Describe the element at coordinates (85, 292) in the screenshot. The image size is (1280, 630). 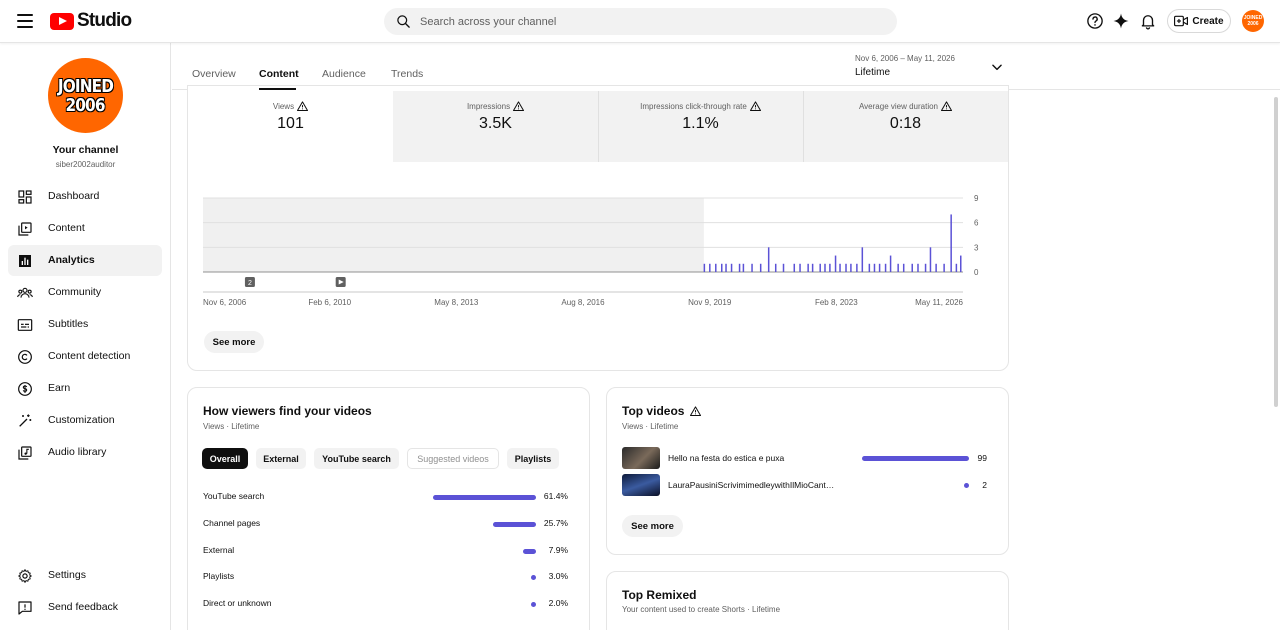
I see `sidebar-item-community: Community` at that location.